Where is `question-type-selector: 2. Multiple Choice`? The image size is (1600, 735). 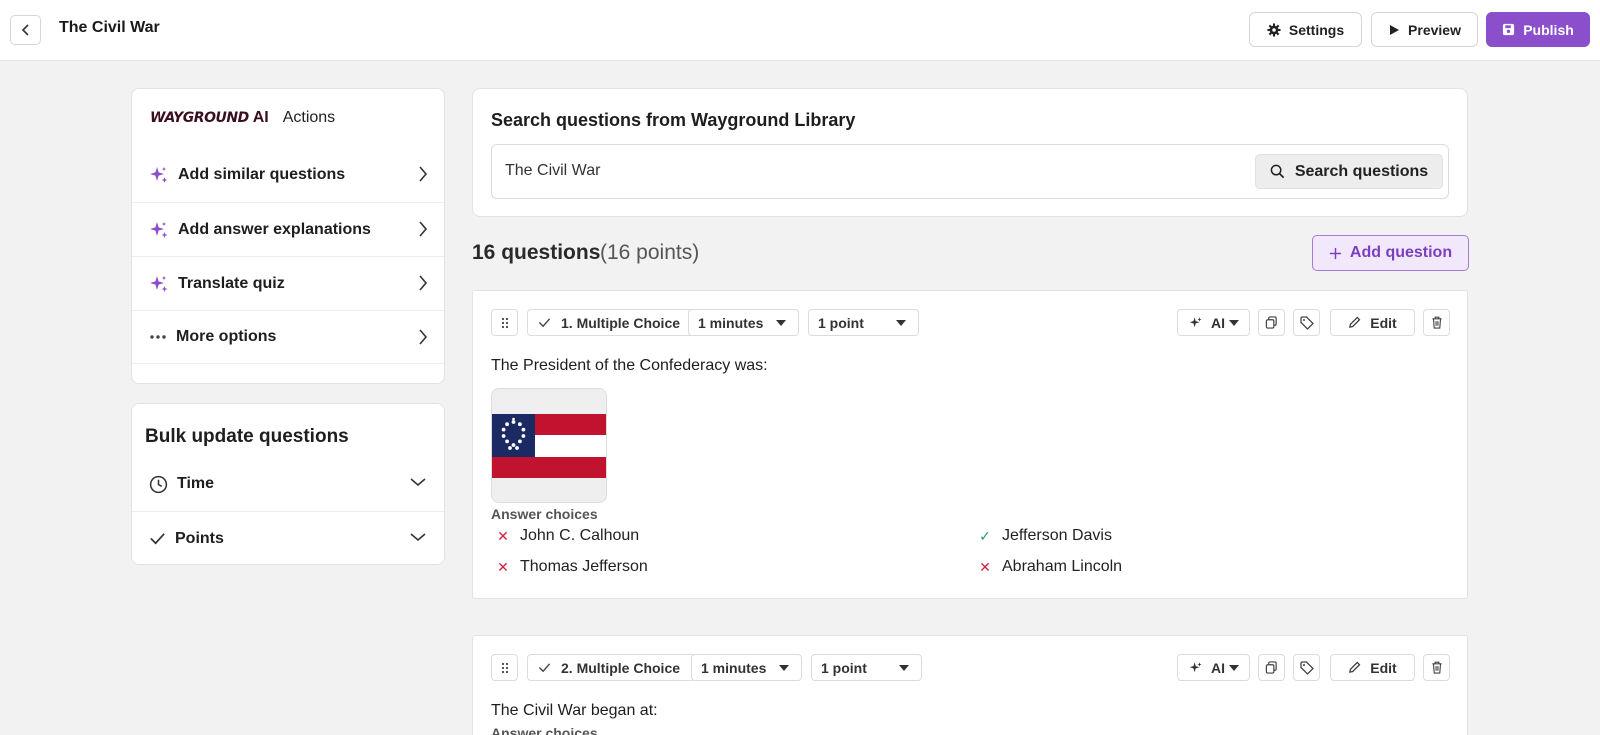
question-type-selector: 2. Multiple Choice is located at coordinates (611, 667).